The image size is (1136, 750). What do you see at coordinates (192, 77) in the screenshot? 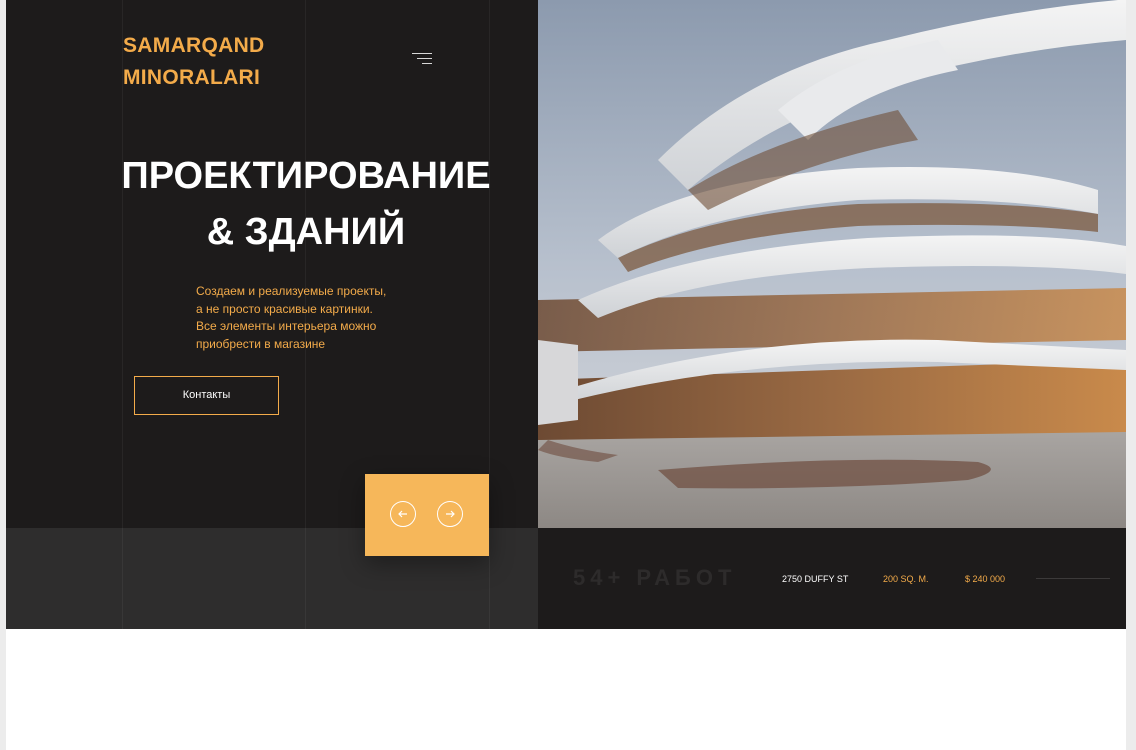
I see `logo-line-2: MINORALARI` at bounding box center [192, 77].